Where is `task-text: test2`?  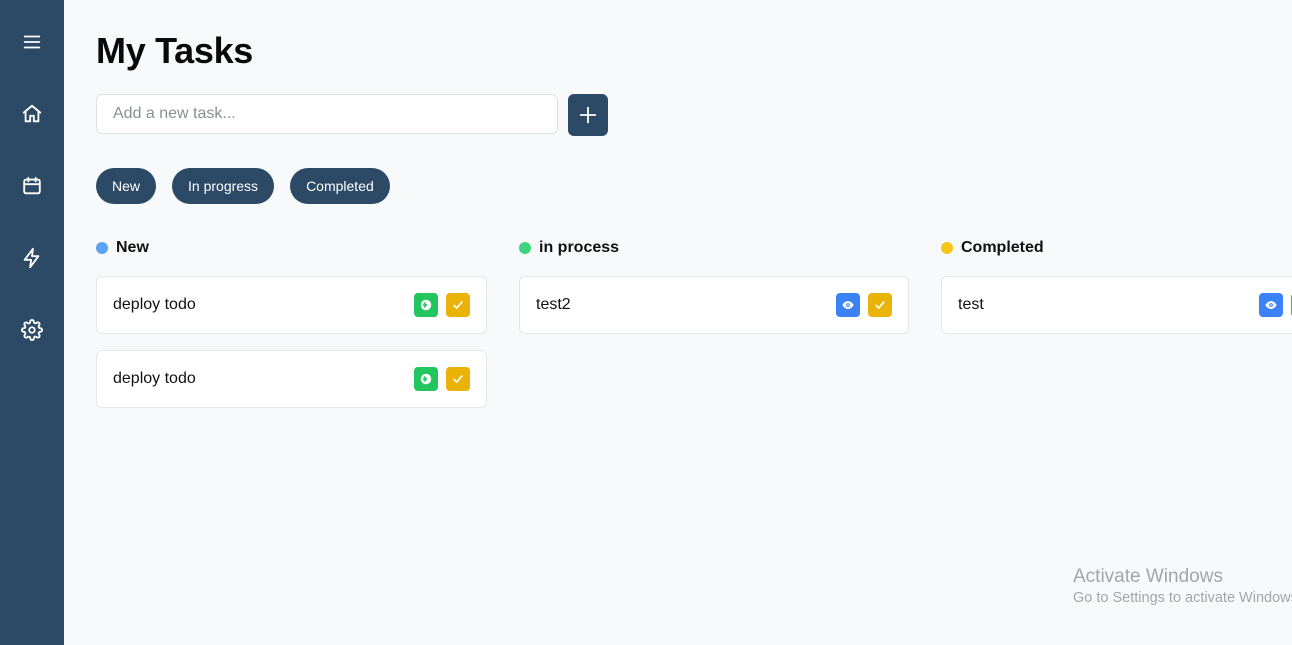 task-text: test2 is located at coordinates (553, 304).